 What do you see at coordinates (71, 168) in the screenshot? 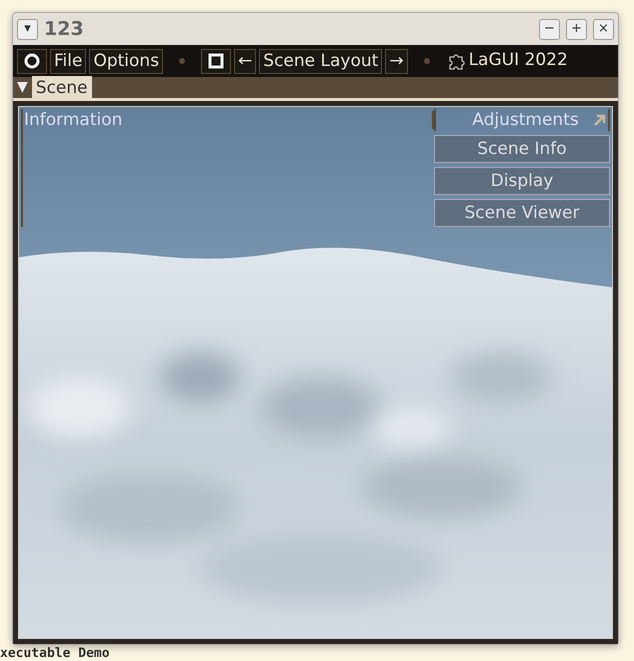
I see `panel-title: Information` at bounding box center [71, 168].